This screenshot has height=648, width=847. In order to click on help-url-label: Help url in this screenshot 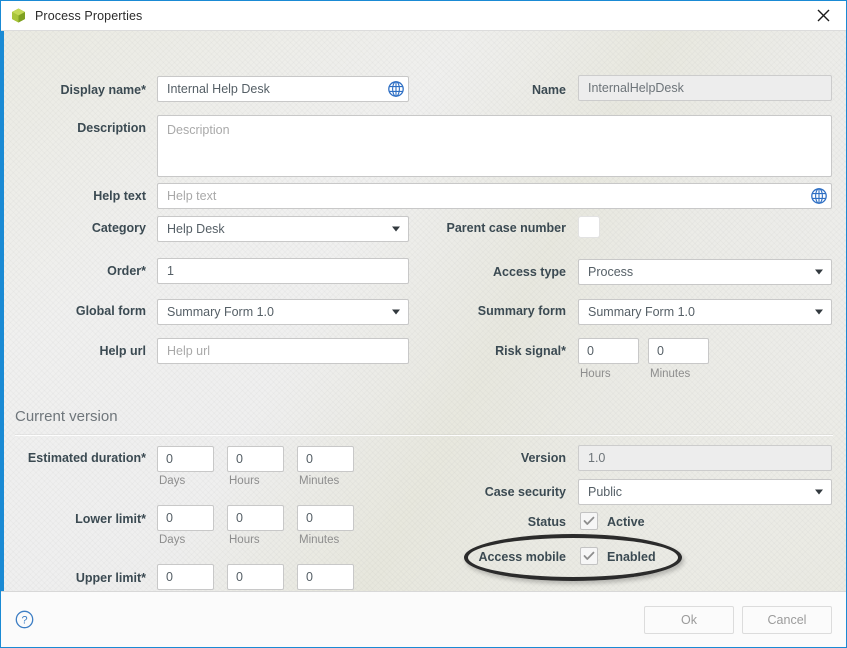, I will do `click(122, 351)`.